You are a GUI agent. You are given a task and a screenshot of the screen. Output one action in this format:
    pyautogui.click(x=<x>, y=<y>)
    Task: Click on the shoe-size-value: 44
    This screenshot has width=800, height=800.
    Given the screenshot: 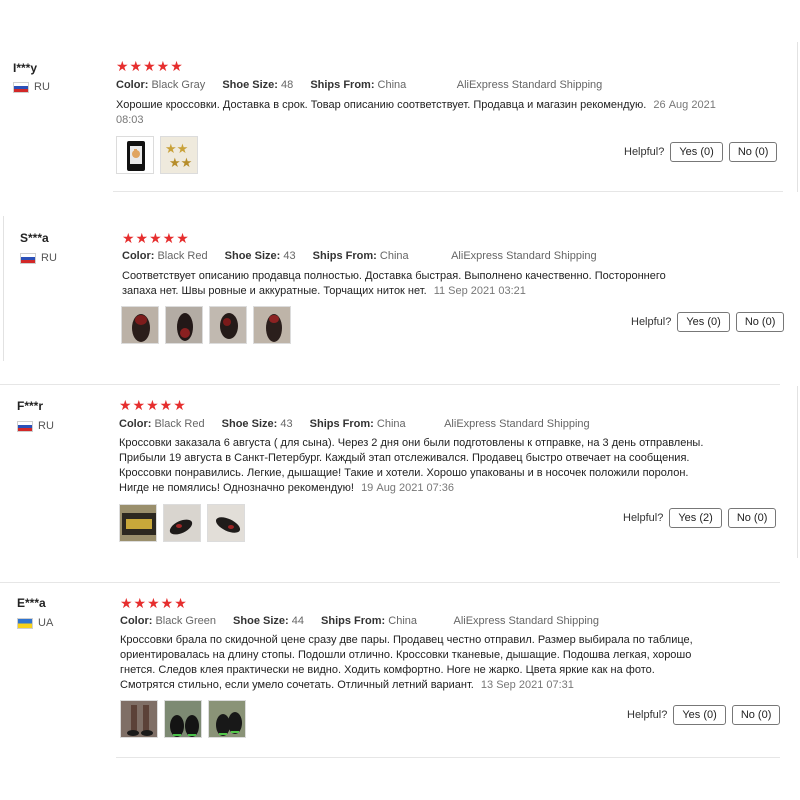 What is the action you would take?
    pyautogui.click(x=297, y=621)
    